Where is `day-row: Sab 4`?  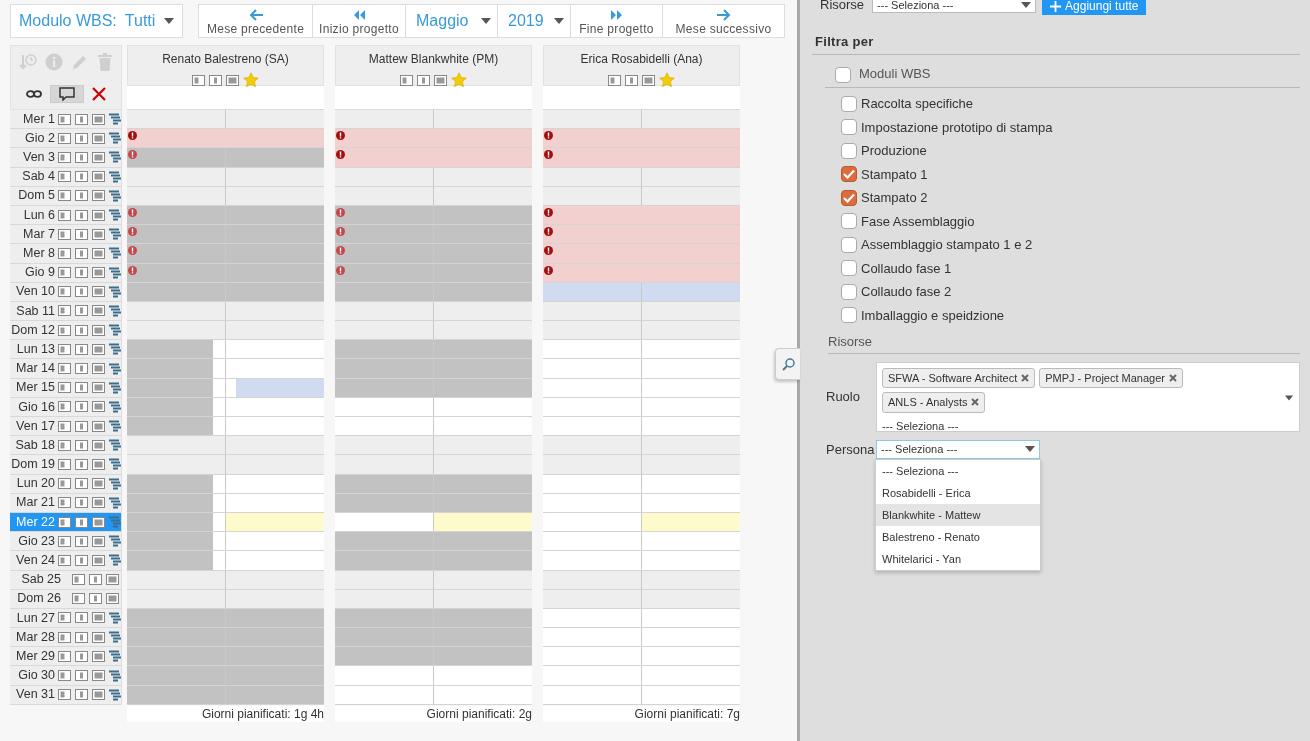
day-row: Sab 4 is located at coordinates (66, 177).